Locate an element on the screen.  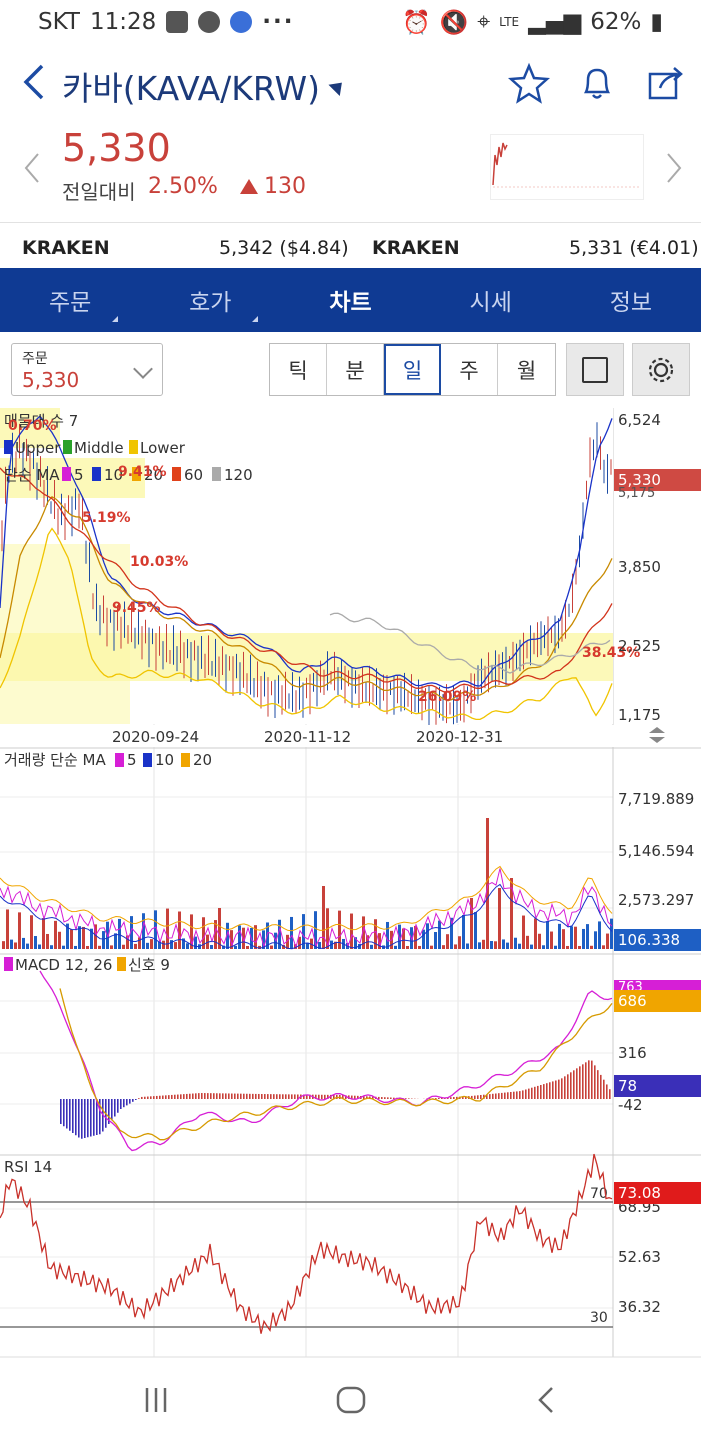
prev-coin-button is located at coordinates (32, 172).